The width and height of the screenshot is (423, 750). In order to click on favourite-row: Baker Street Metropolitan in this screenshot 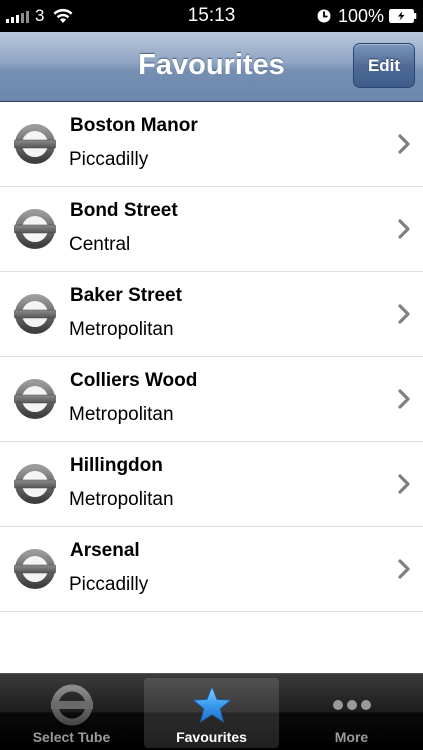, I will do `click(211, 314)`.